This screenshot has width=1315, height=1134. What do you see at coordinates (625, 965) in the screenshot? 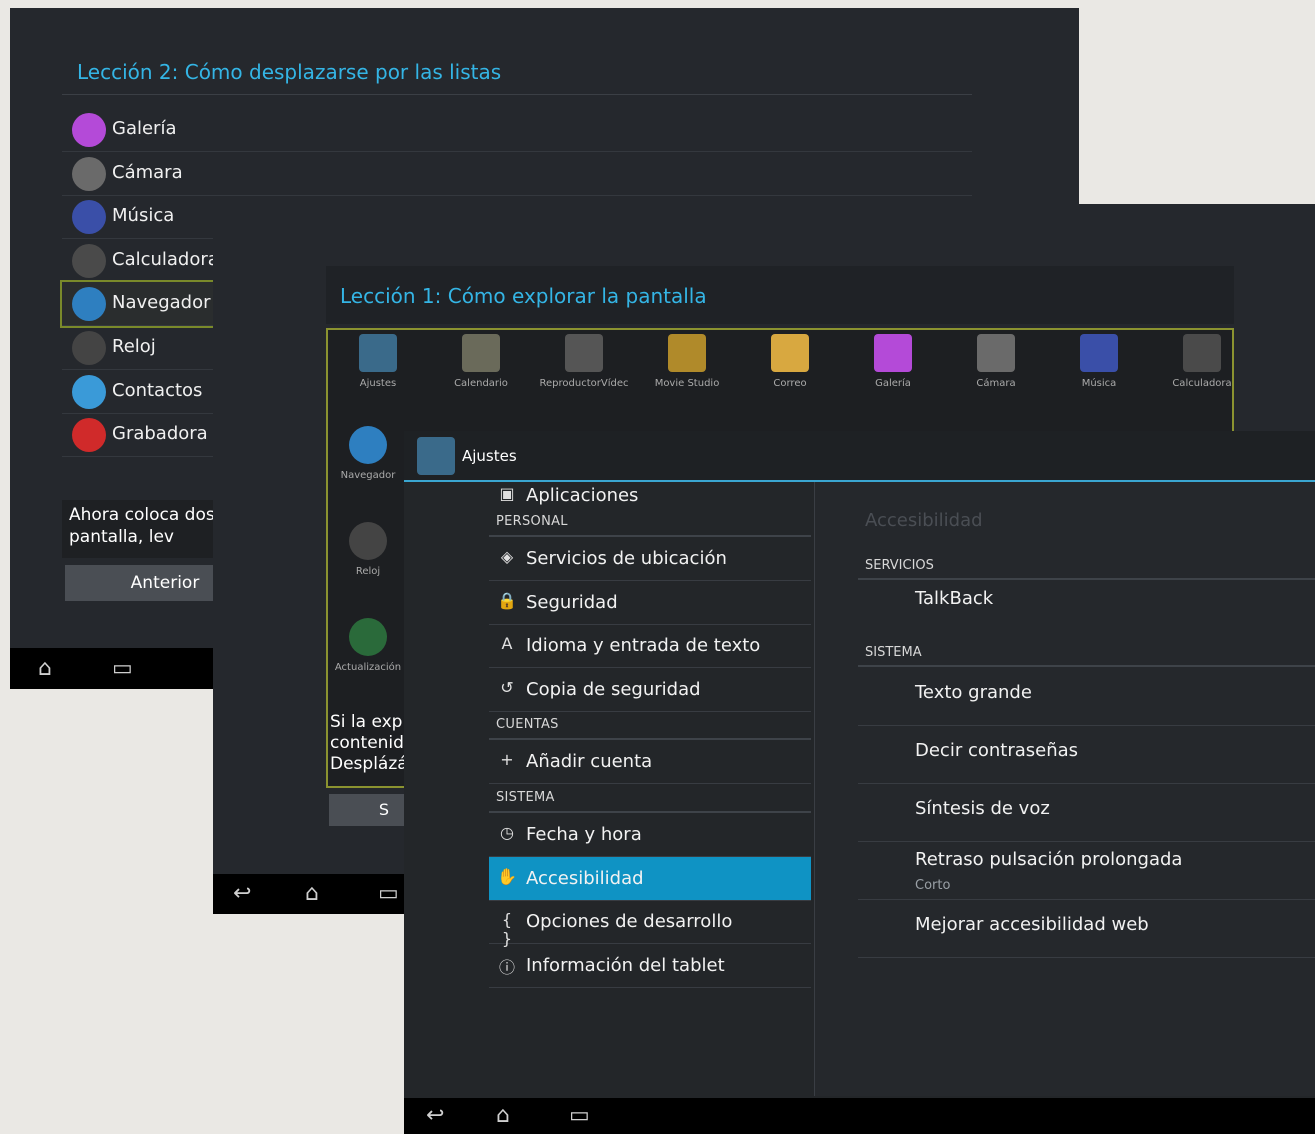
I see `settings-item-label: Información del tablet` at bounding box center [625, 965].